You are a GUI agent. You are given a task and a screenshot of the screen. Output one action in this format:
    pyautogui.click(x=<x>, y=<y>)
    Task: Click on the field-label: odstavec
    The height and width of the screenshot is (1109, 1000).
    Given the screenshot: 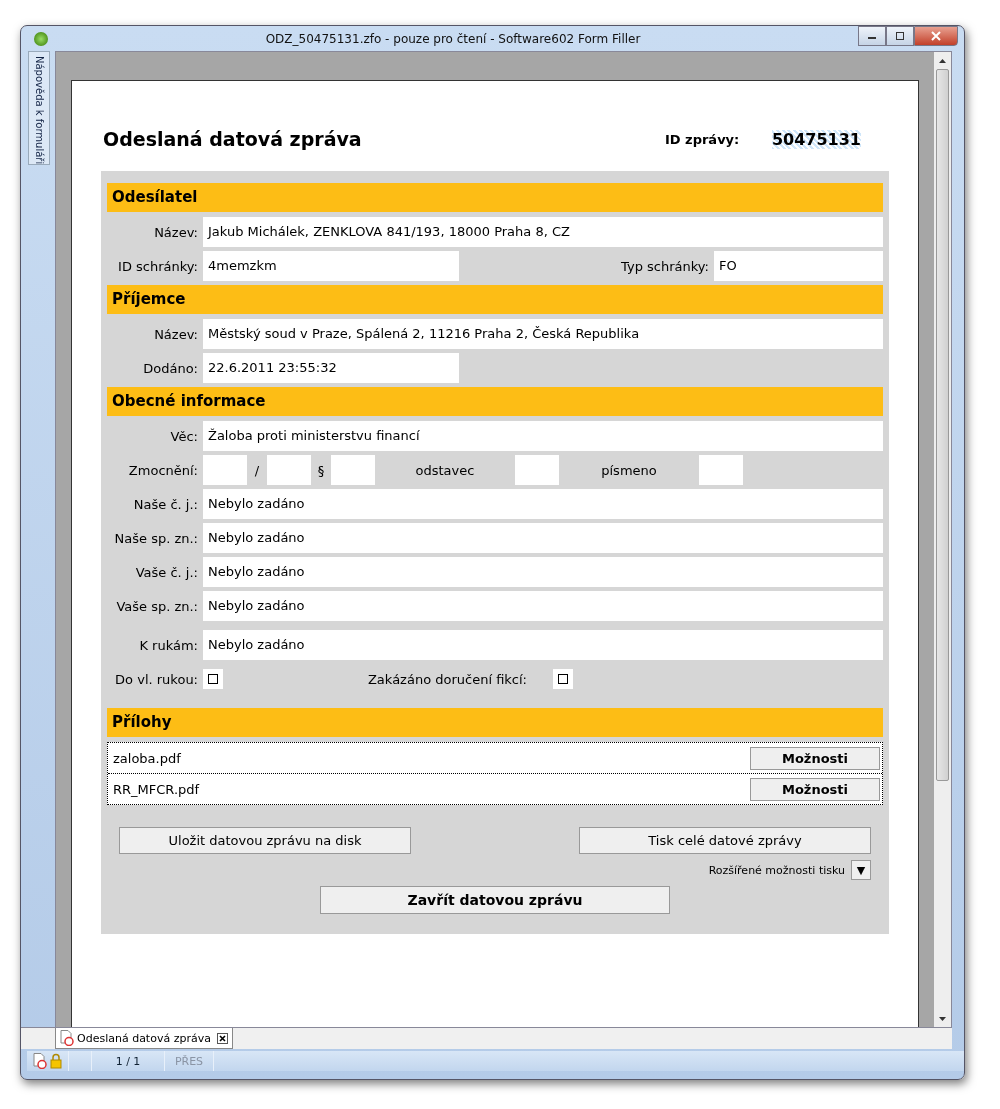 What is the action you would take?
    pyautogui.click(x=445, y=470)
    